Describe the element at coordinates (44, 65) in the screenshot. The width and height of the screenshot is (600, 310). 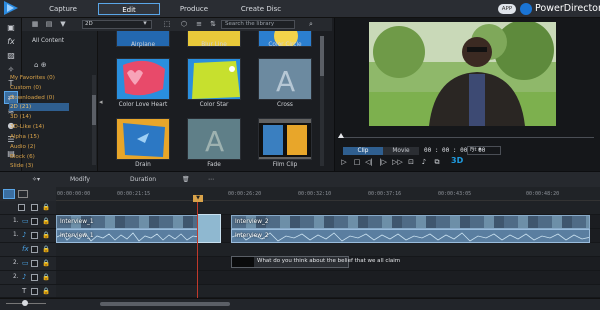
I see `add-tag-icon: ⊕` at that location.